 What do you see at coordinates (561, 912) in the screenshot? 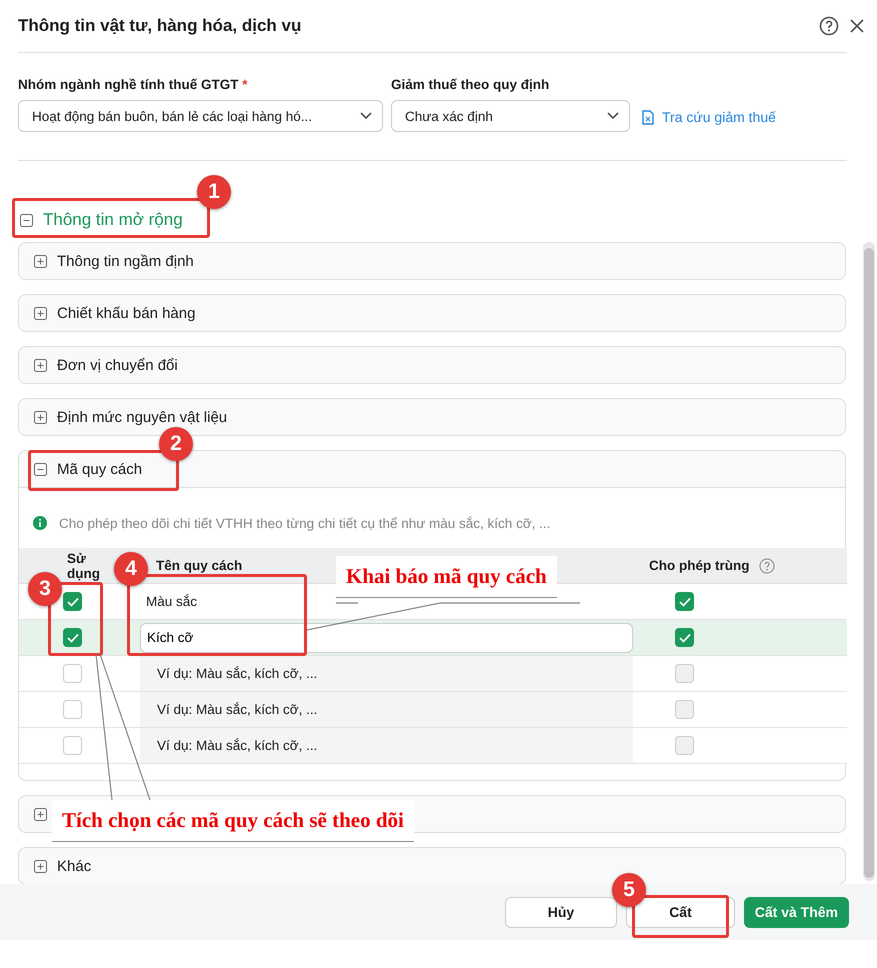
I see `dialog-button: Hủy` at bounding box center [561, 912].